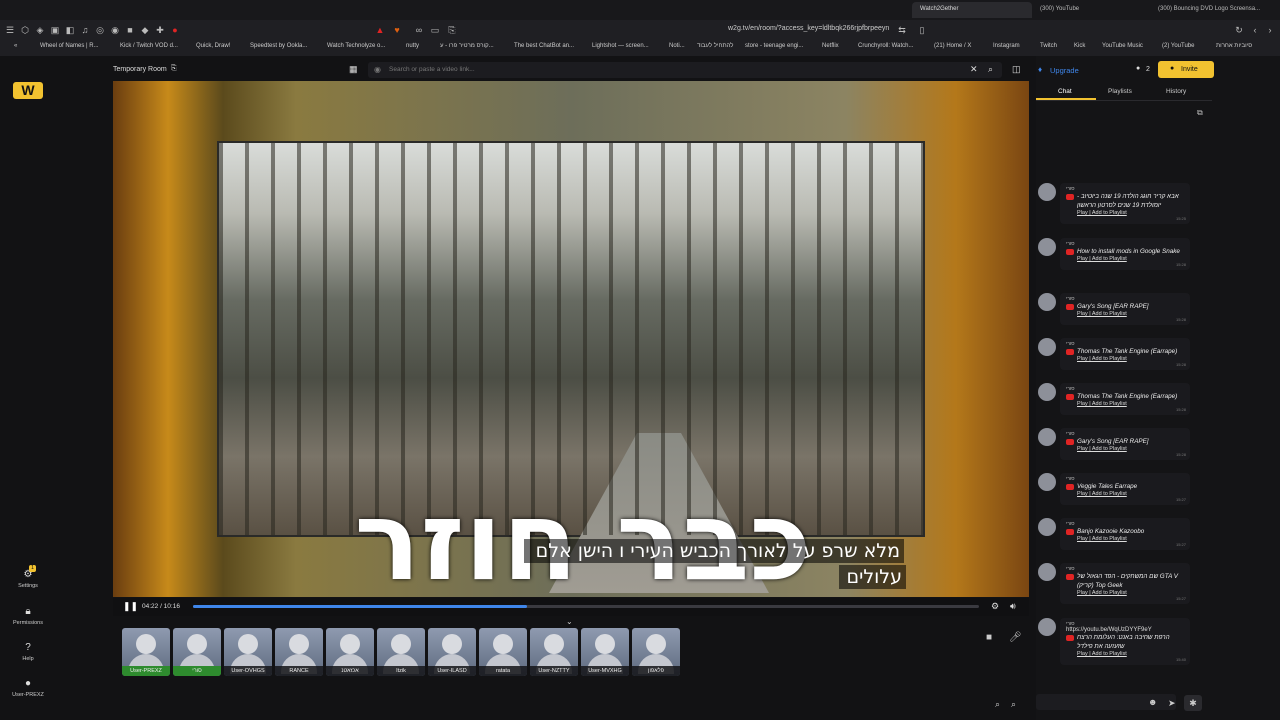  I want to click on tab-label: (300) YouTube, so click(1060, 9).